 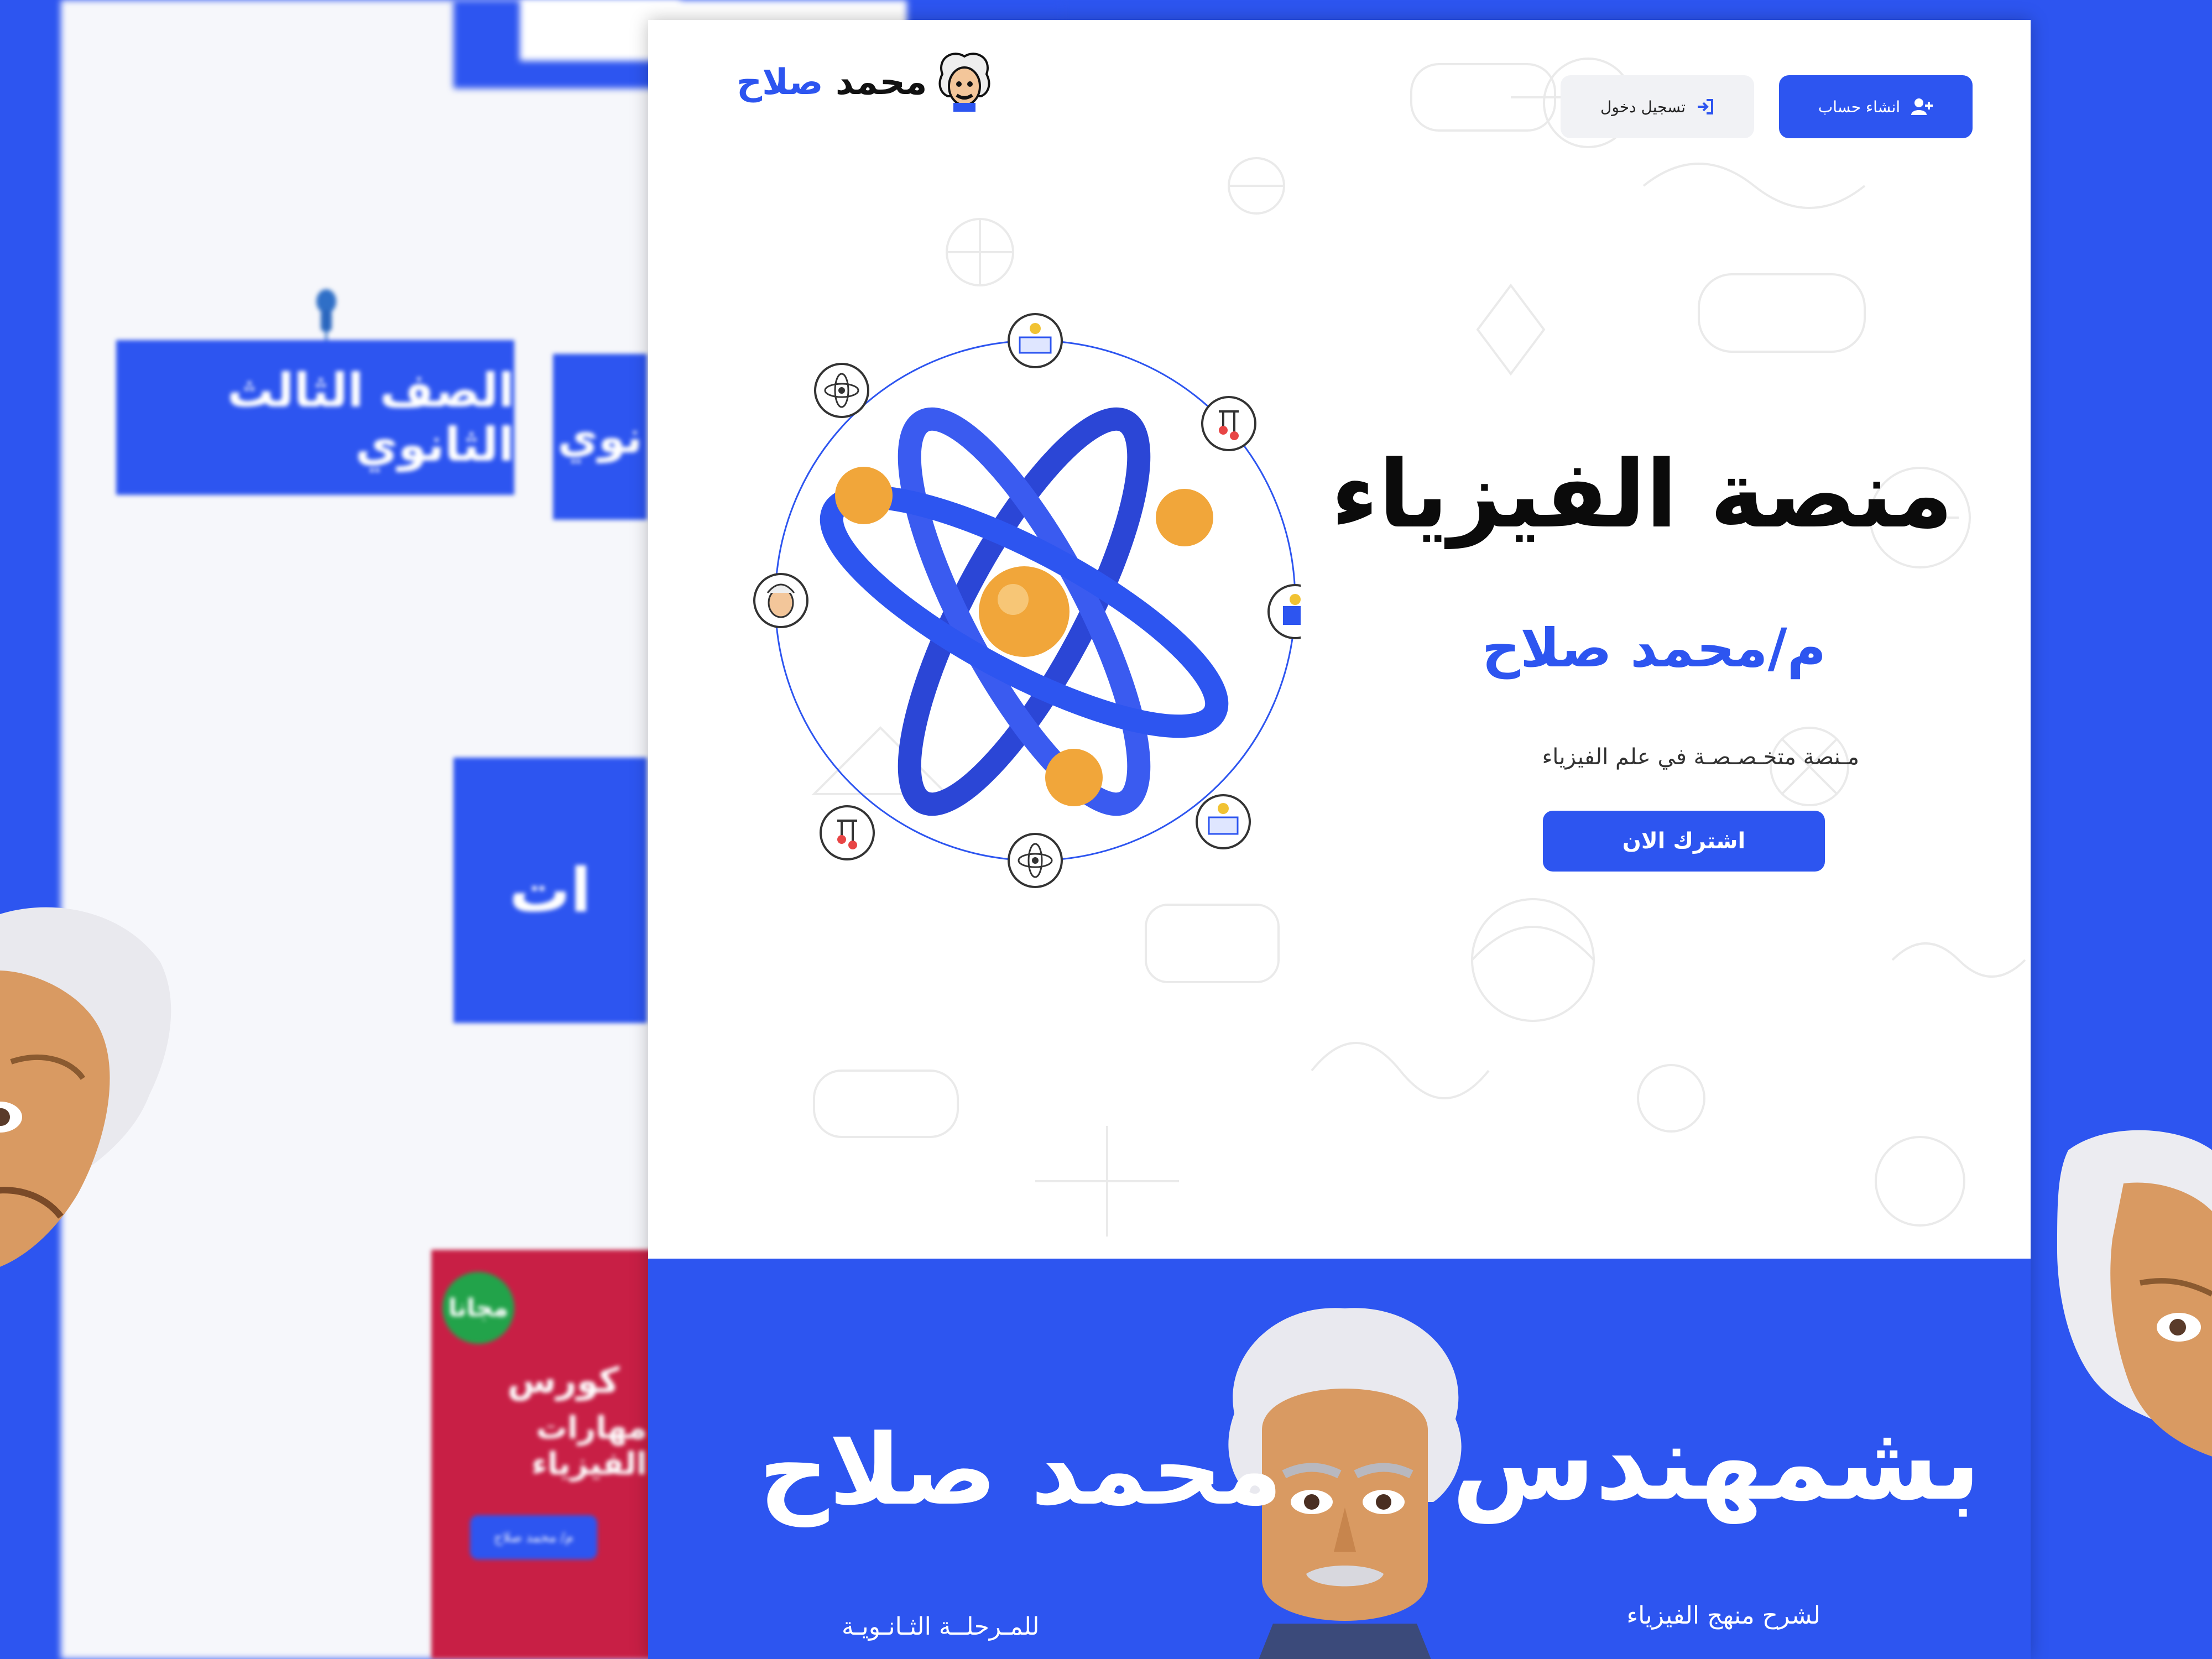 What do you see at coordinates (564, 1381) in the screenshot?
I see `book-title-line1: كورس` at bounding box center [564, 1381].